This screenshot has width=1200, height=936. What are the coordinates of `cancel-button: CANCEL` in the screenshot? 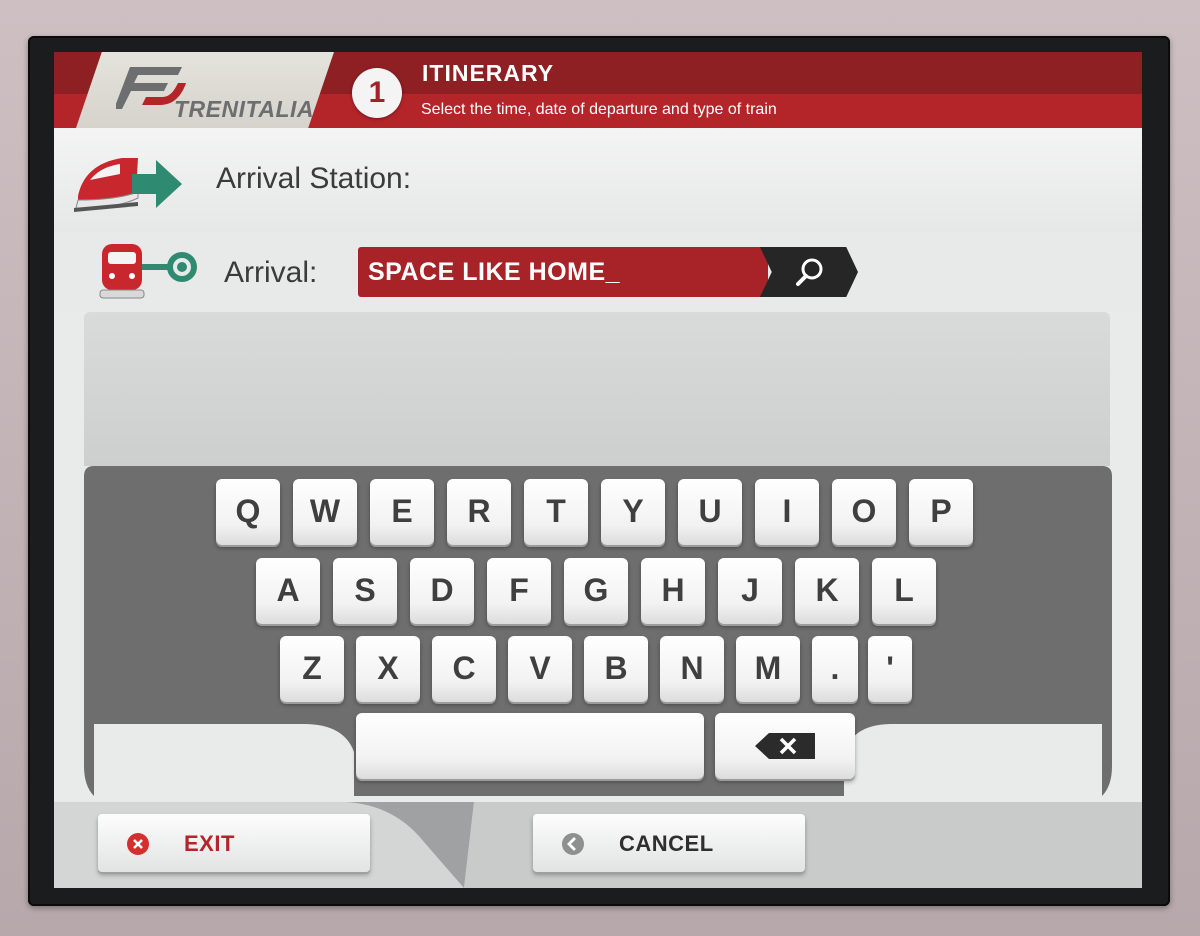 It's located at (669, 843).